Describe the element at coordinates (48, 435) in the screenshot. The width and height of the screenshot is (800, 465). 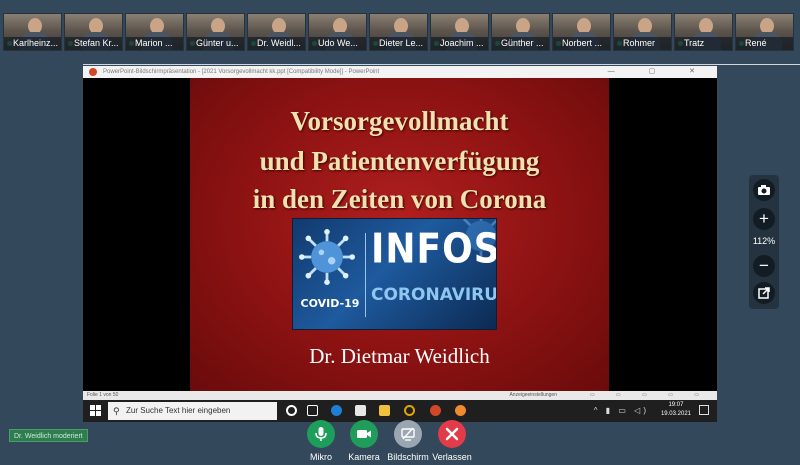
I see `moderator-badge: Dr. Weidlich moderiert` at that location.